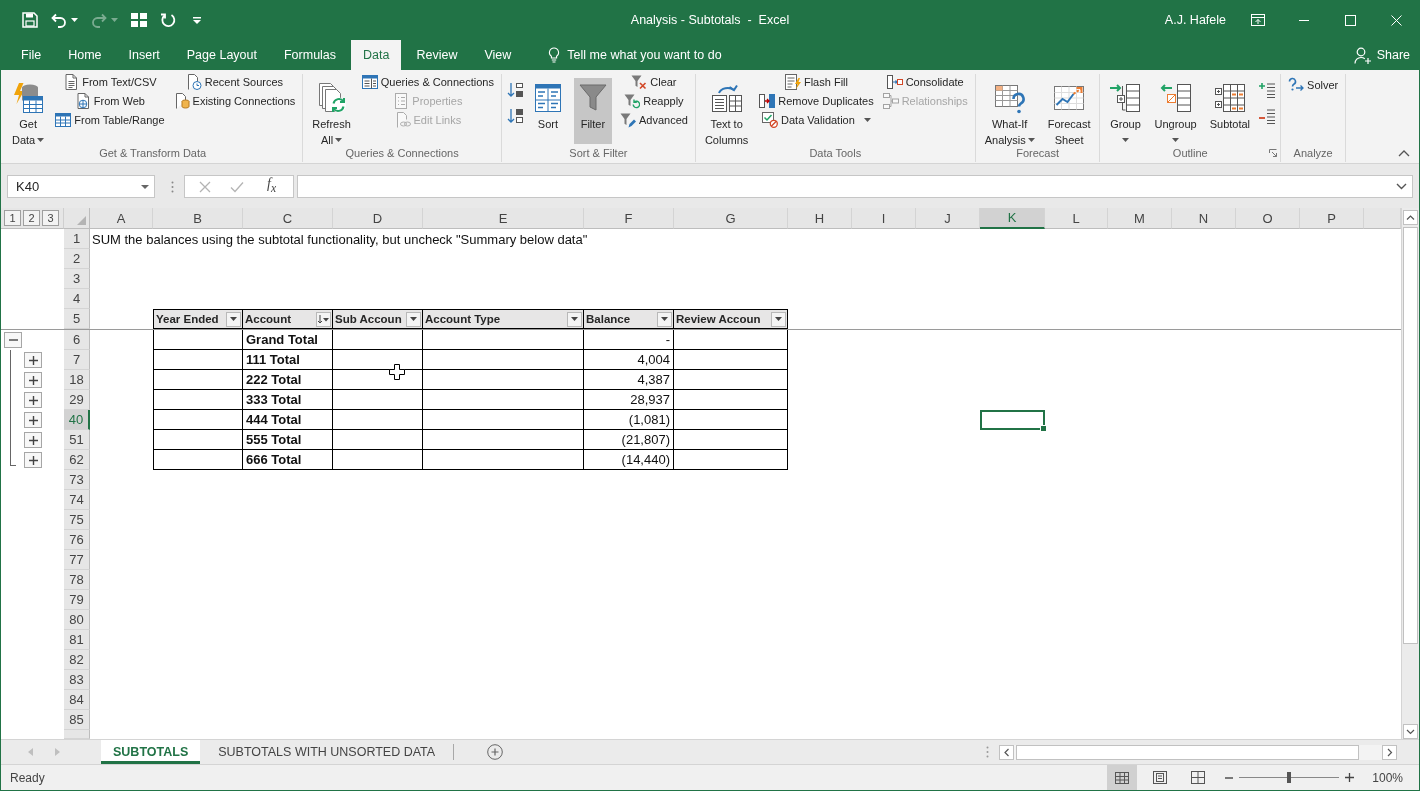 The width and height of the screenshot is (1420, 791). What do you see at coordinates (726, 113) in the screenshot?
I see `ribbon-button: Text to Columns` at bounding box center [726, 113].